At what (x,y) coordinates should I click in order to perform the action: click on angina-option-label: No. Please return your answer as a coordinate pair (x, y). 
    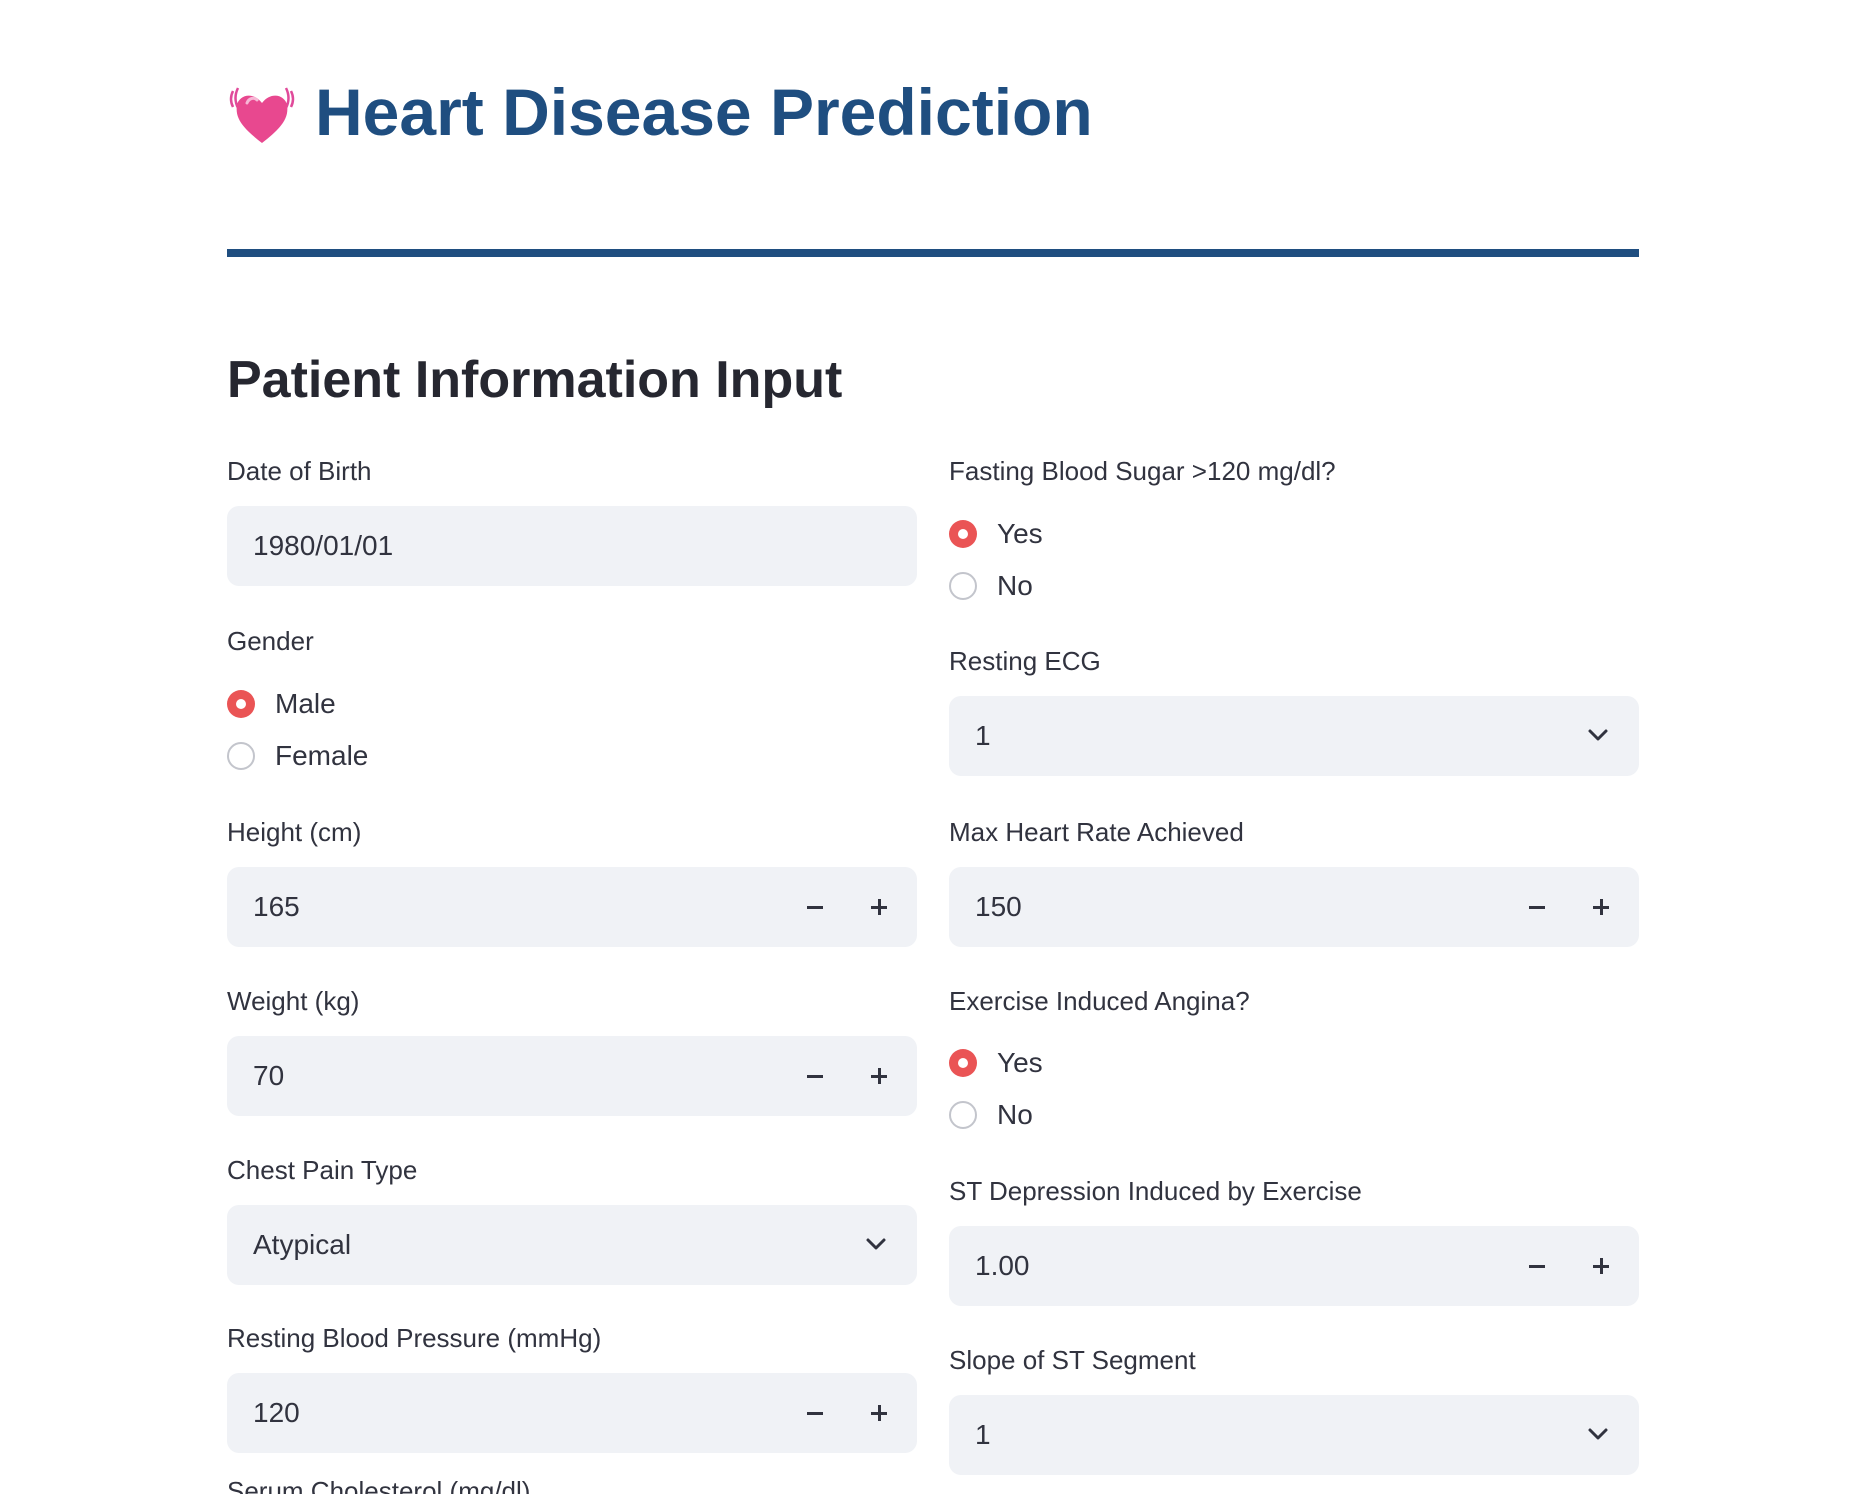
    Looking at the image, I should click on (1015, 1114).